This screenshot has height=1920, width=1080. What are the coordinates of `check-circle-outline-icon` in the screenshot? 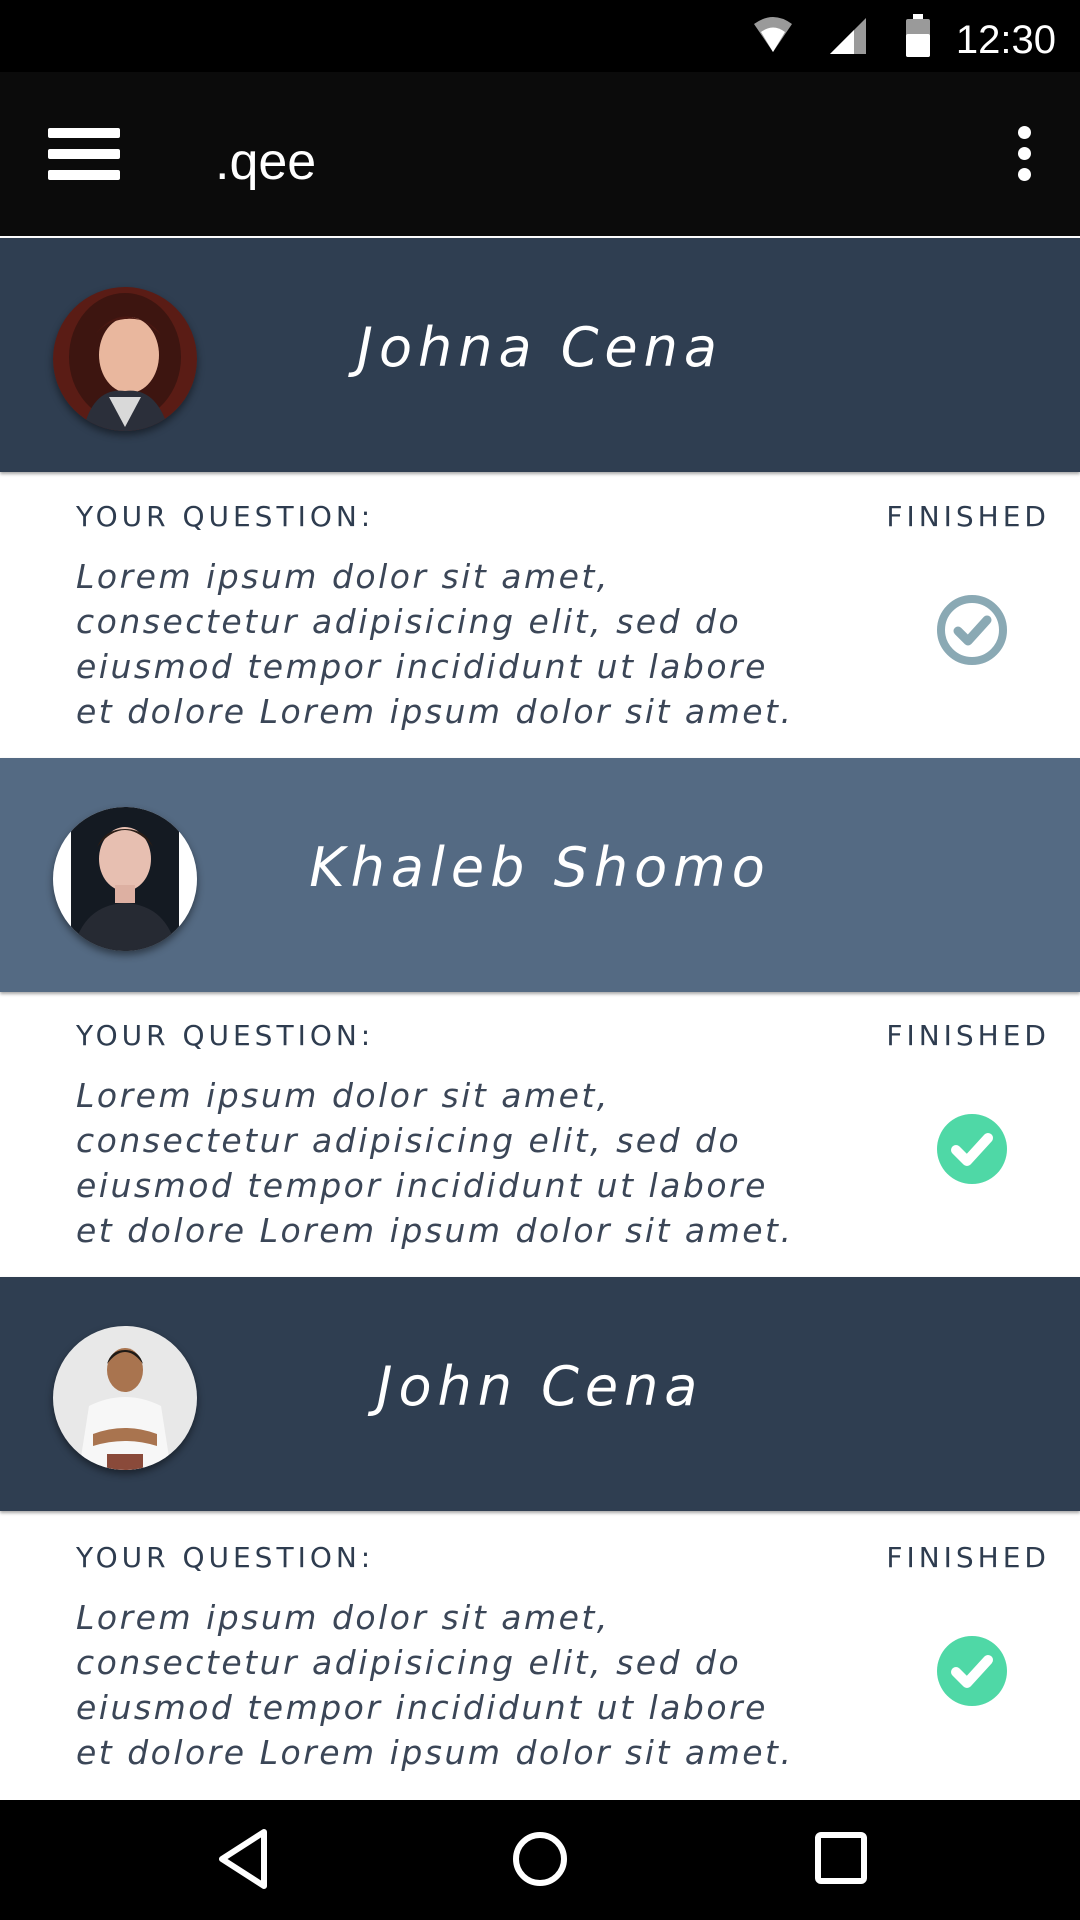 It's located at (972, 630).